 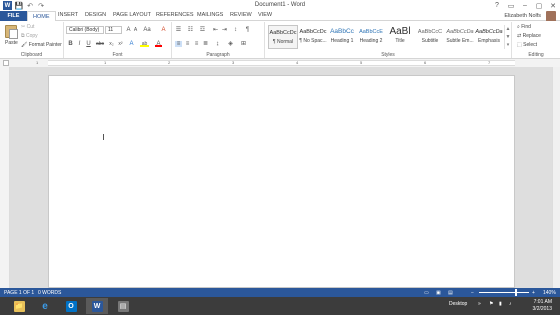 What do you see at coordinates (489, 37) in the screenshot?
I see `style-emphasis: AaBbCcDa Emphasis` at bounding box center [489, 37].